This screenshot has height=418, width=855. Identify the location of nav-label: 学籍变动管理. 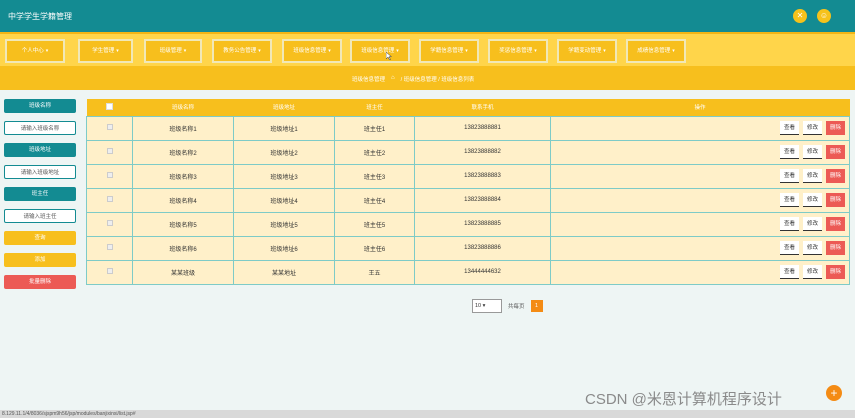
(585, 51).